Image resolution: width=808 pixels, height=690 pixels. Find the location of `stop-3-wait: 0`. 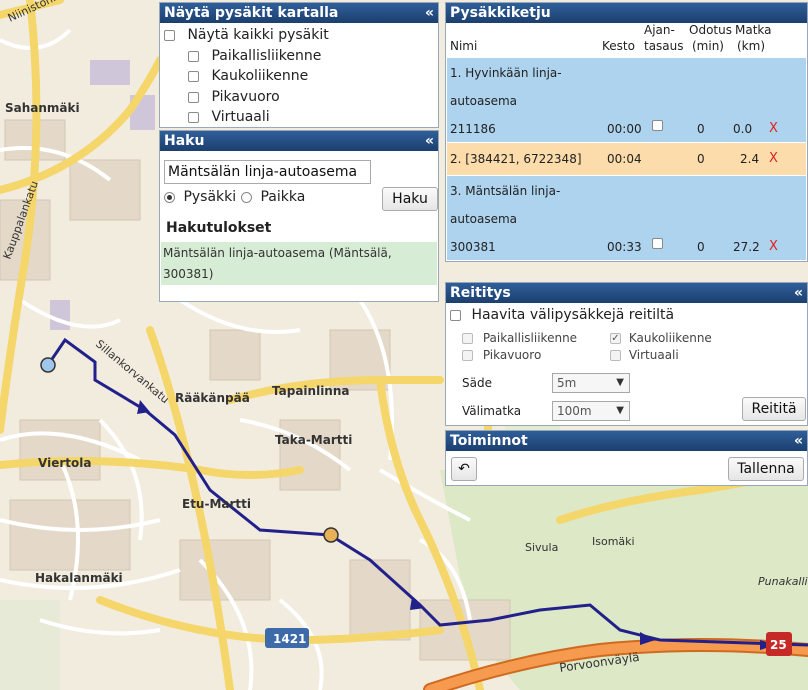

stop-3-wait: 0 is located at coordinates (701, 247).